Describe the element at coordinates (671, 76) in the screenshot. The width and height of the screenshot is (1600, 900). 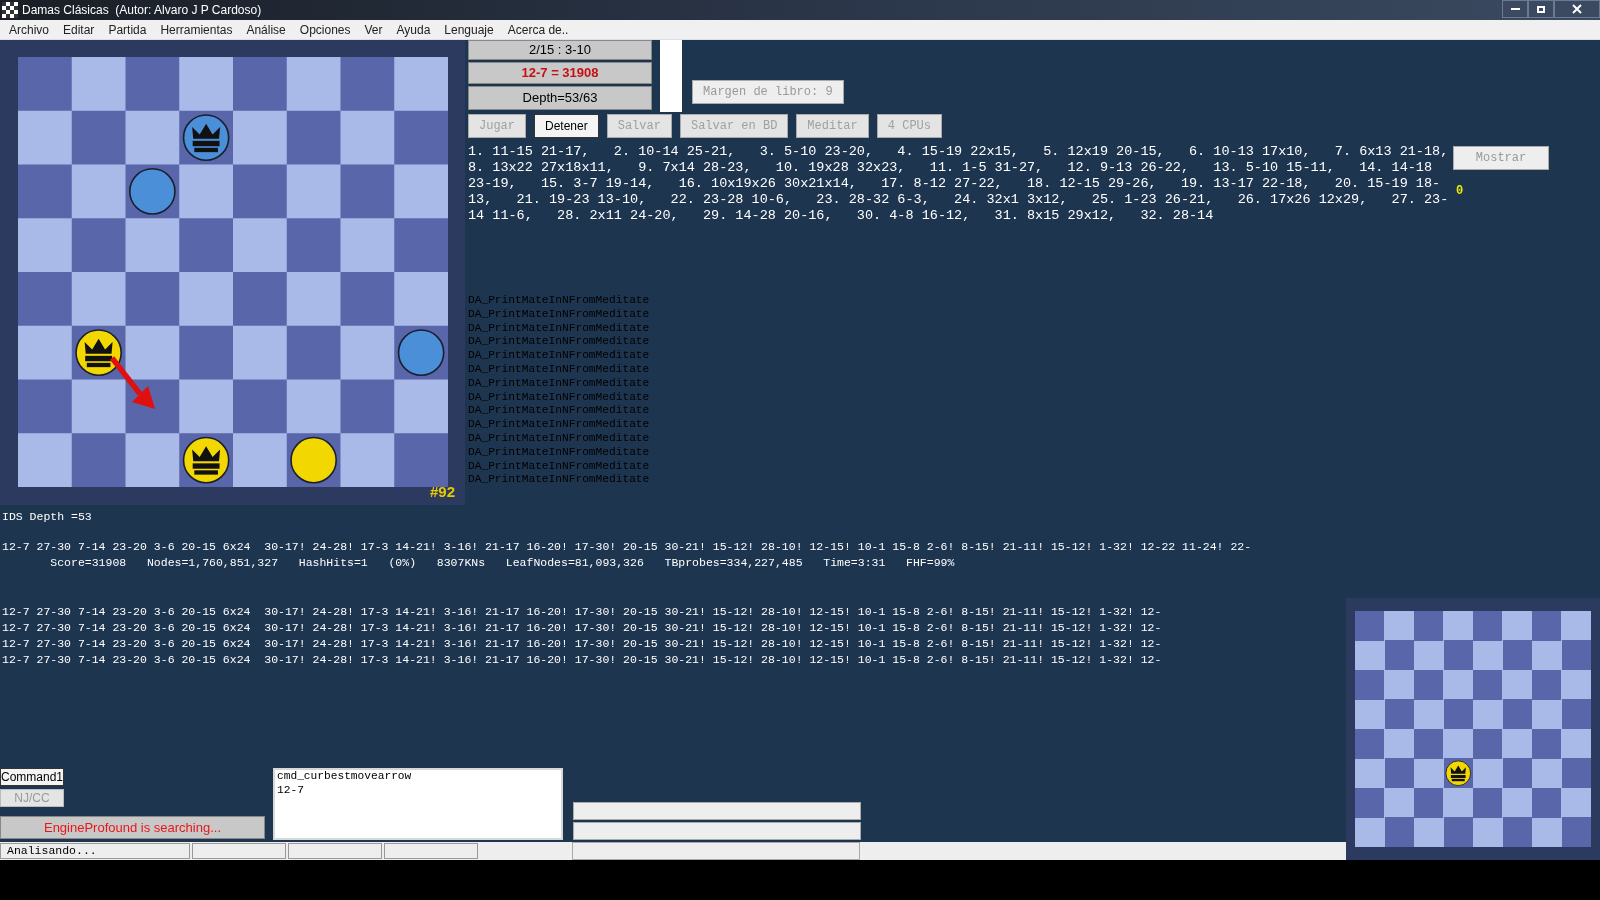
I see `blank-panel` at that location.